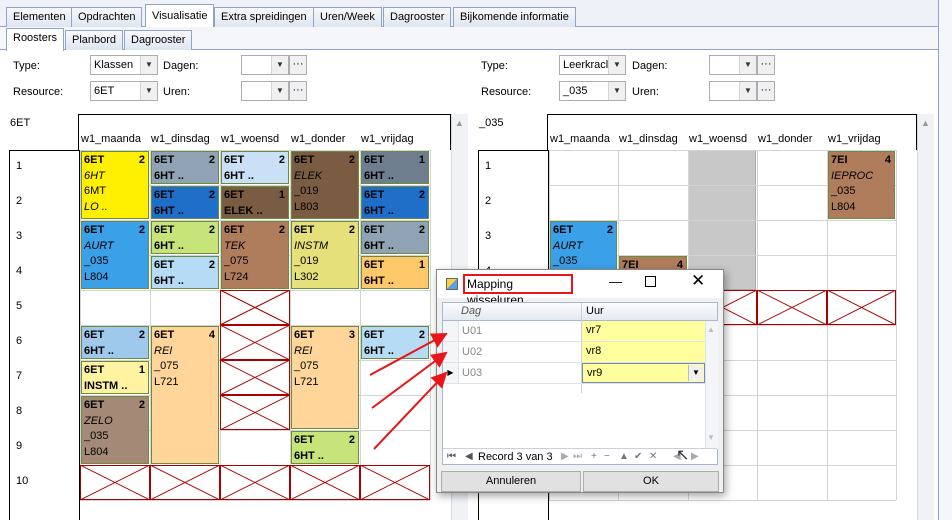  Describe the element at coordinates (408, 354) in the screenshot. I see `arrow-u01` at that location.